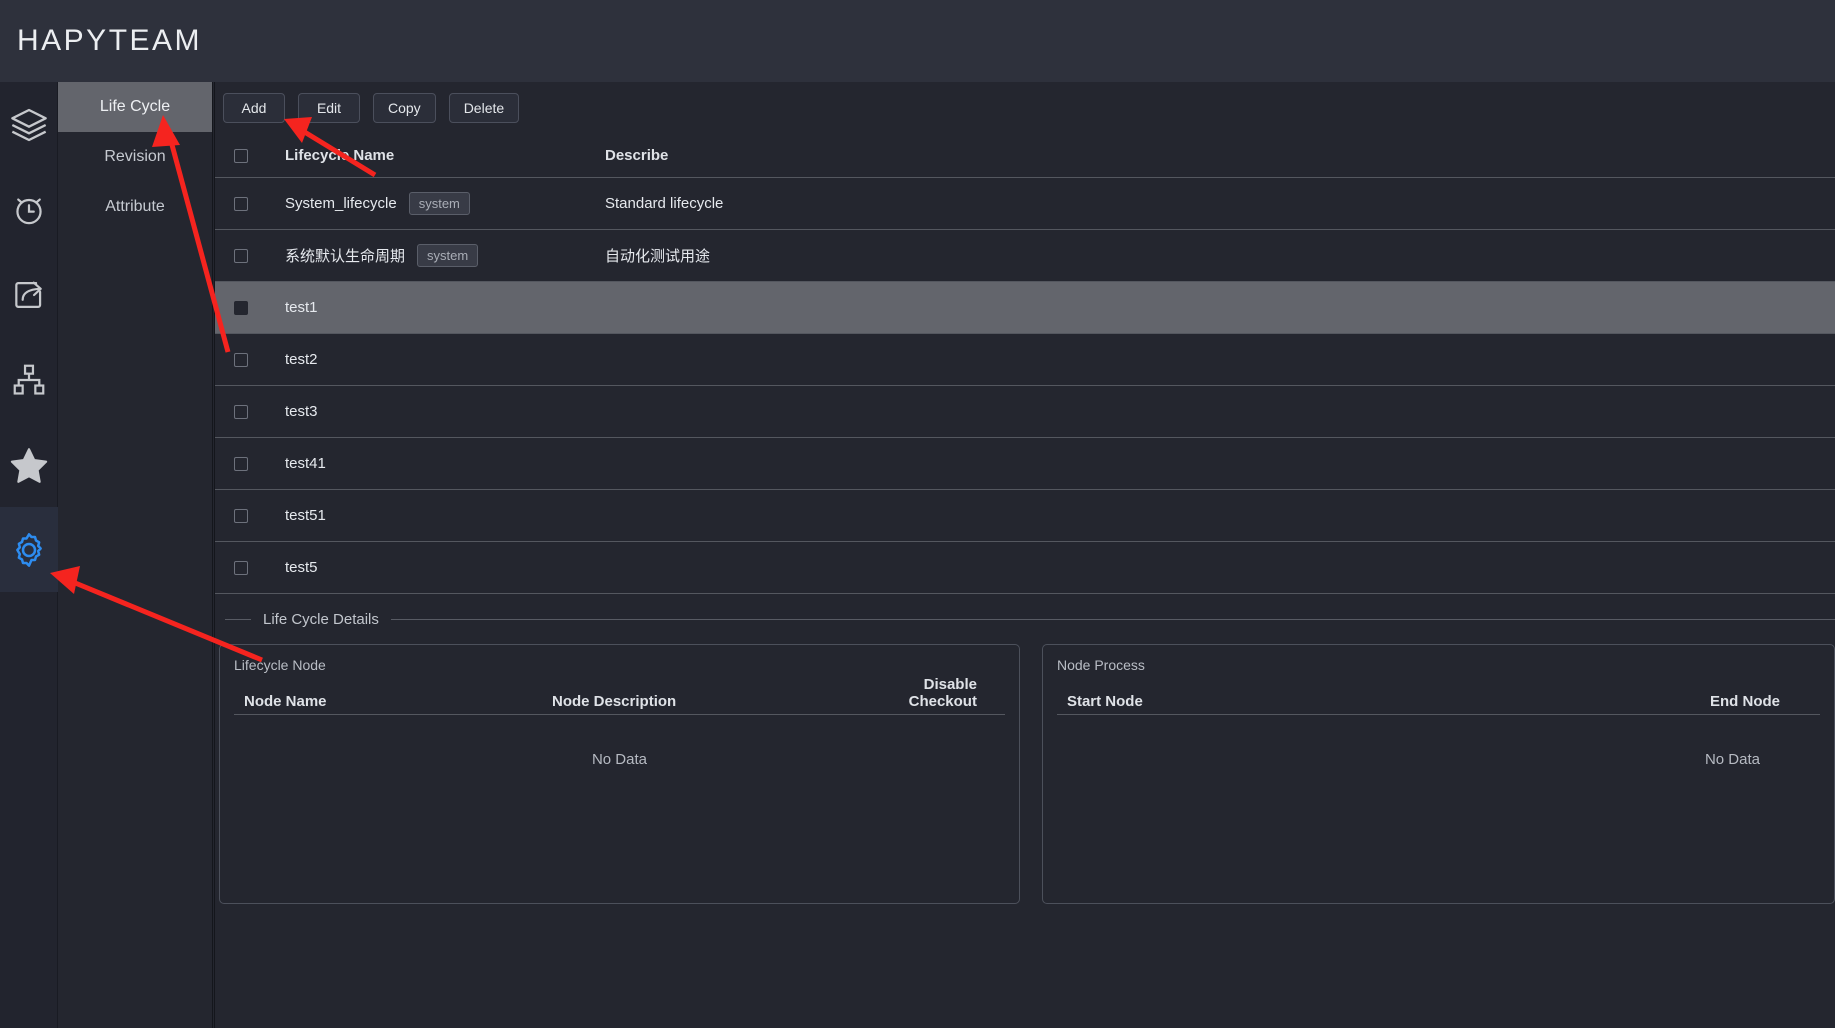  What do you see at coordinates (445, 567) in the screenshot?
I see `cell-lifecycle-name: test5` at bounding box center [445, 567].